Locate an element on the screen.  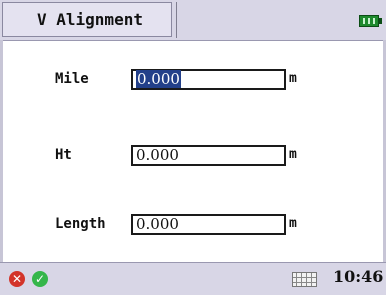
ht-value: 0.000 is located at coordinates (157, 155).